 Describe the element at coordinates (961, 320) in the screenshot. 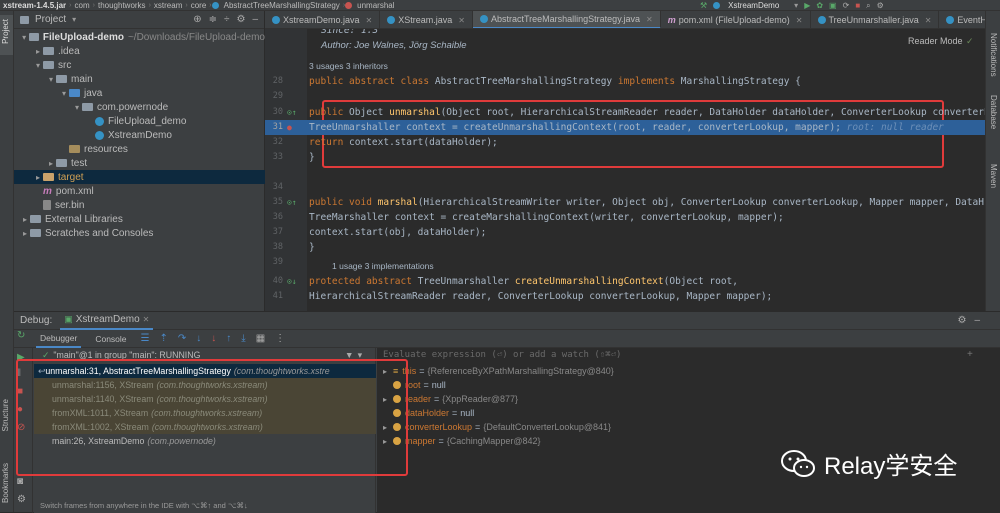

I see `gear-icon: ⚙` at that location.